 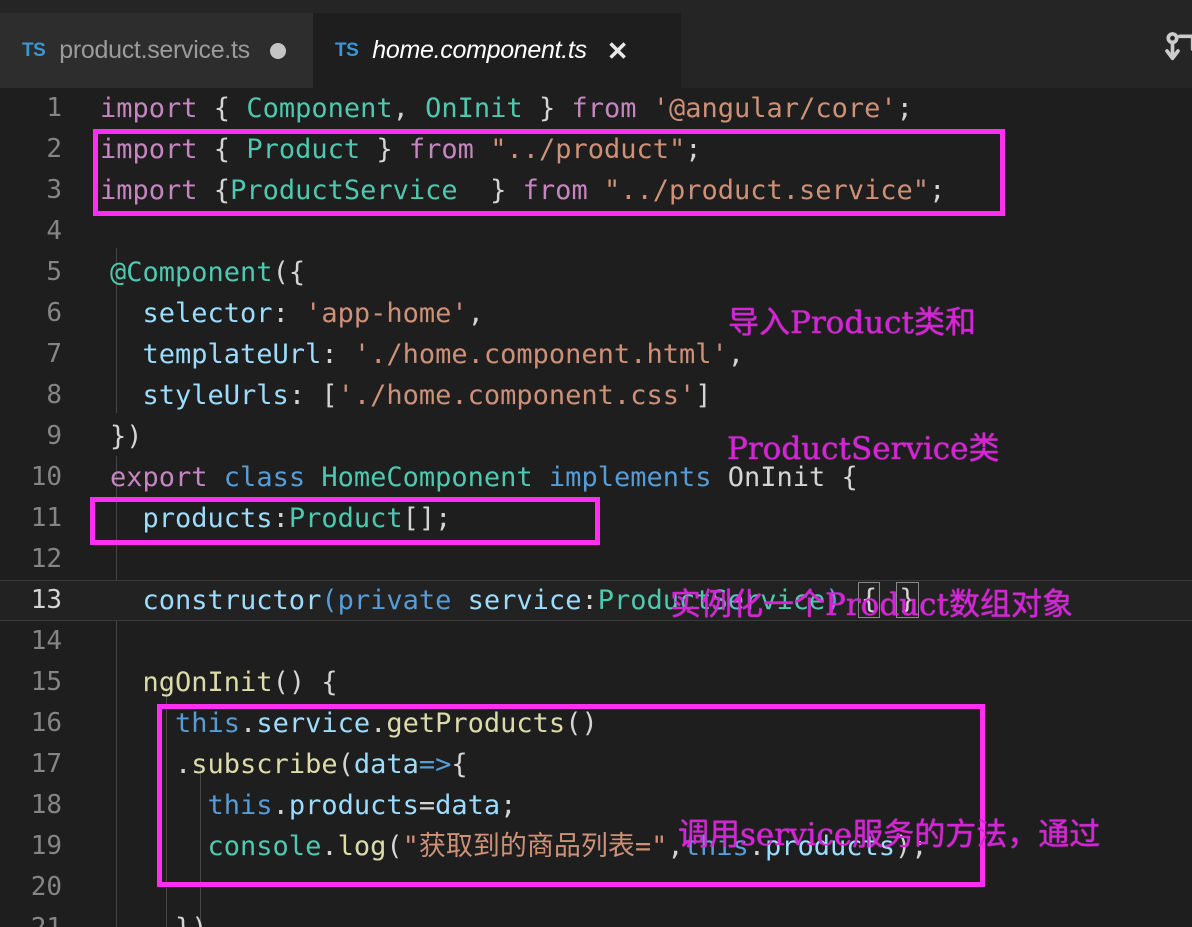 I want to click on tab-label: product.service.ts, so click(x=154, y=50).